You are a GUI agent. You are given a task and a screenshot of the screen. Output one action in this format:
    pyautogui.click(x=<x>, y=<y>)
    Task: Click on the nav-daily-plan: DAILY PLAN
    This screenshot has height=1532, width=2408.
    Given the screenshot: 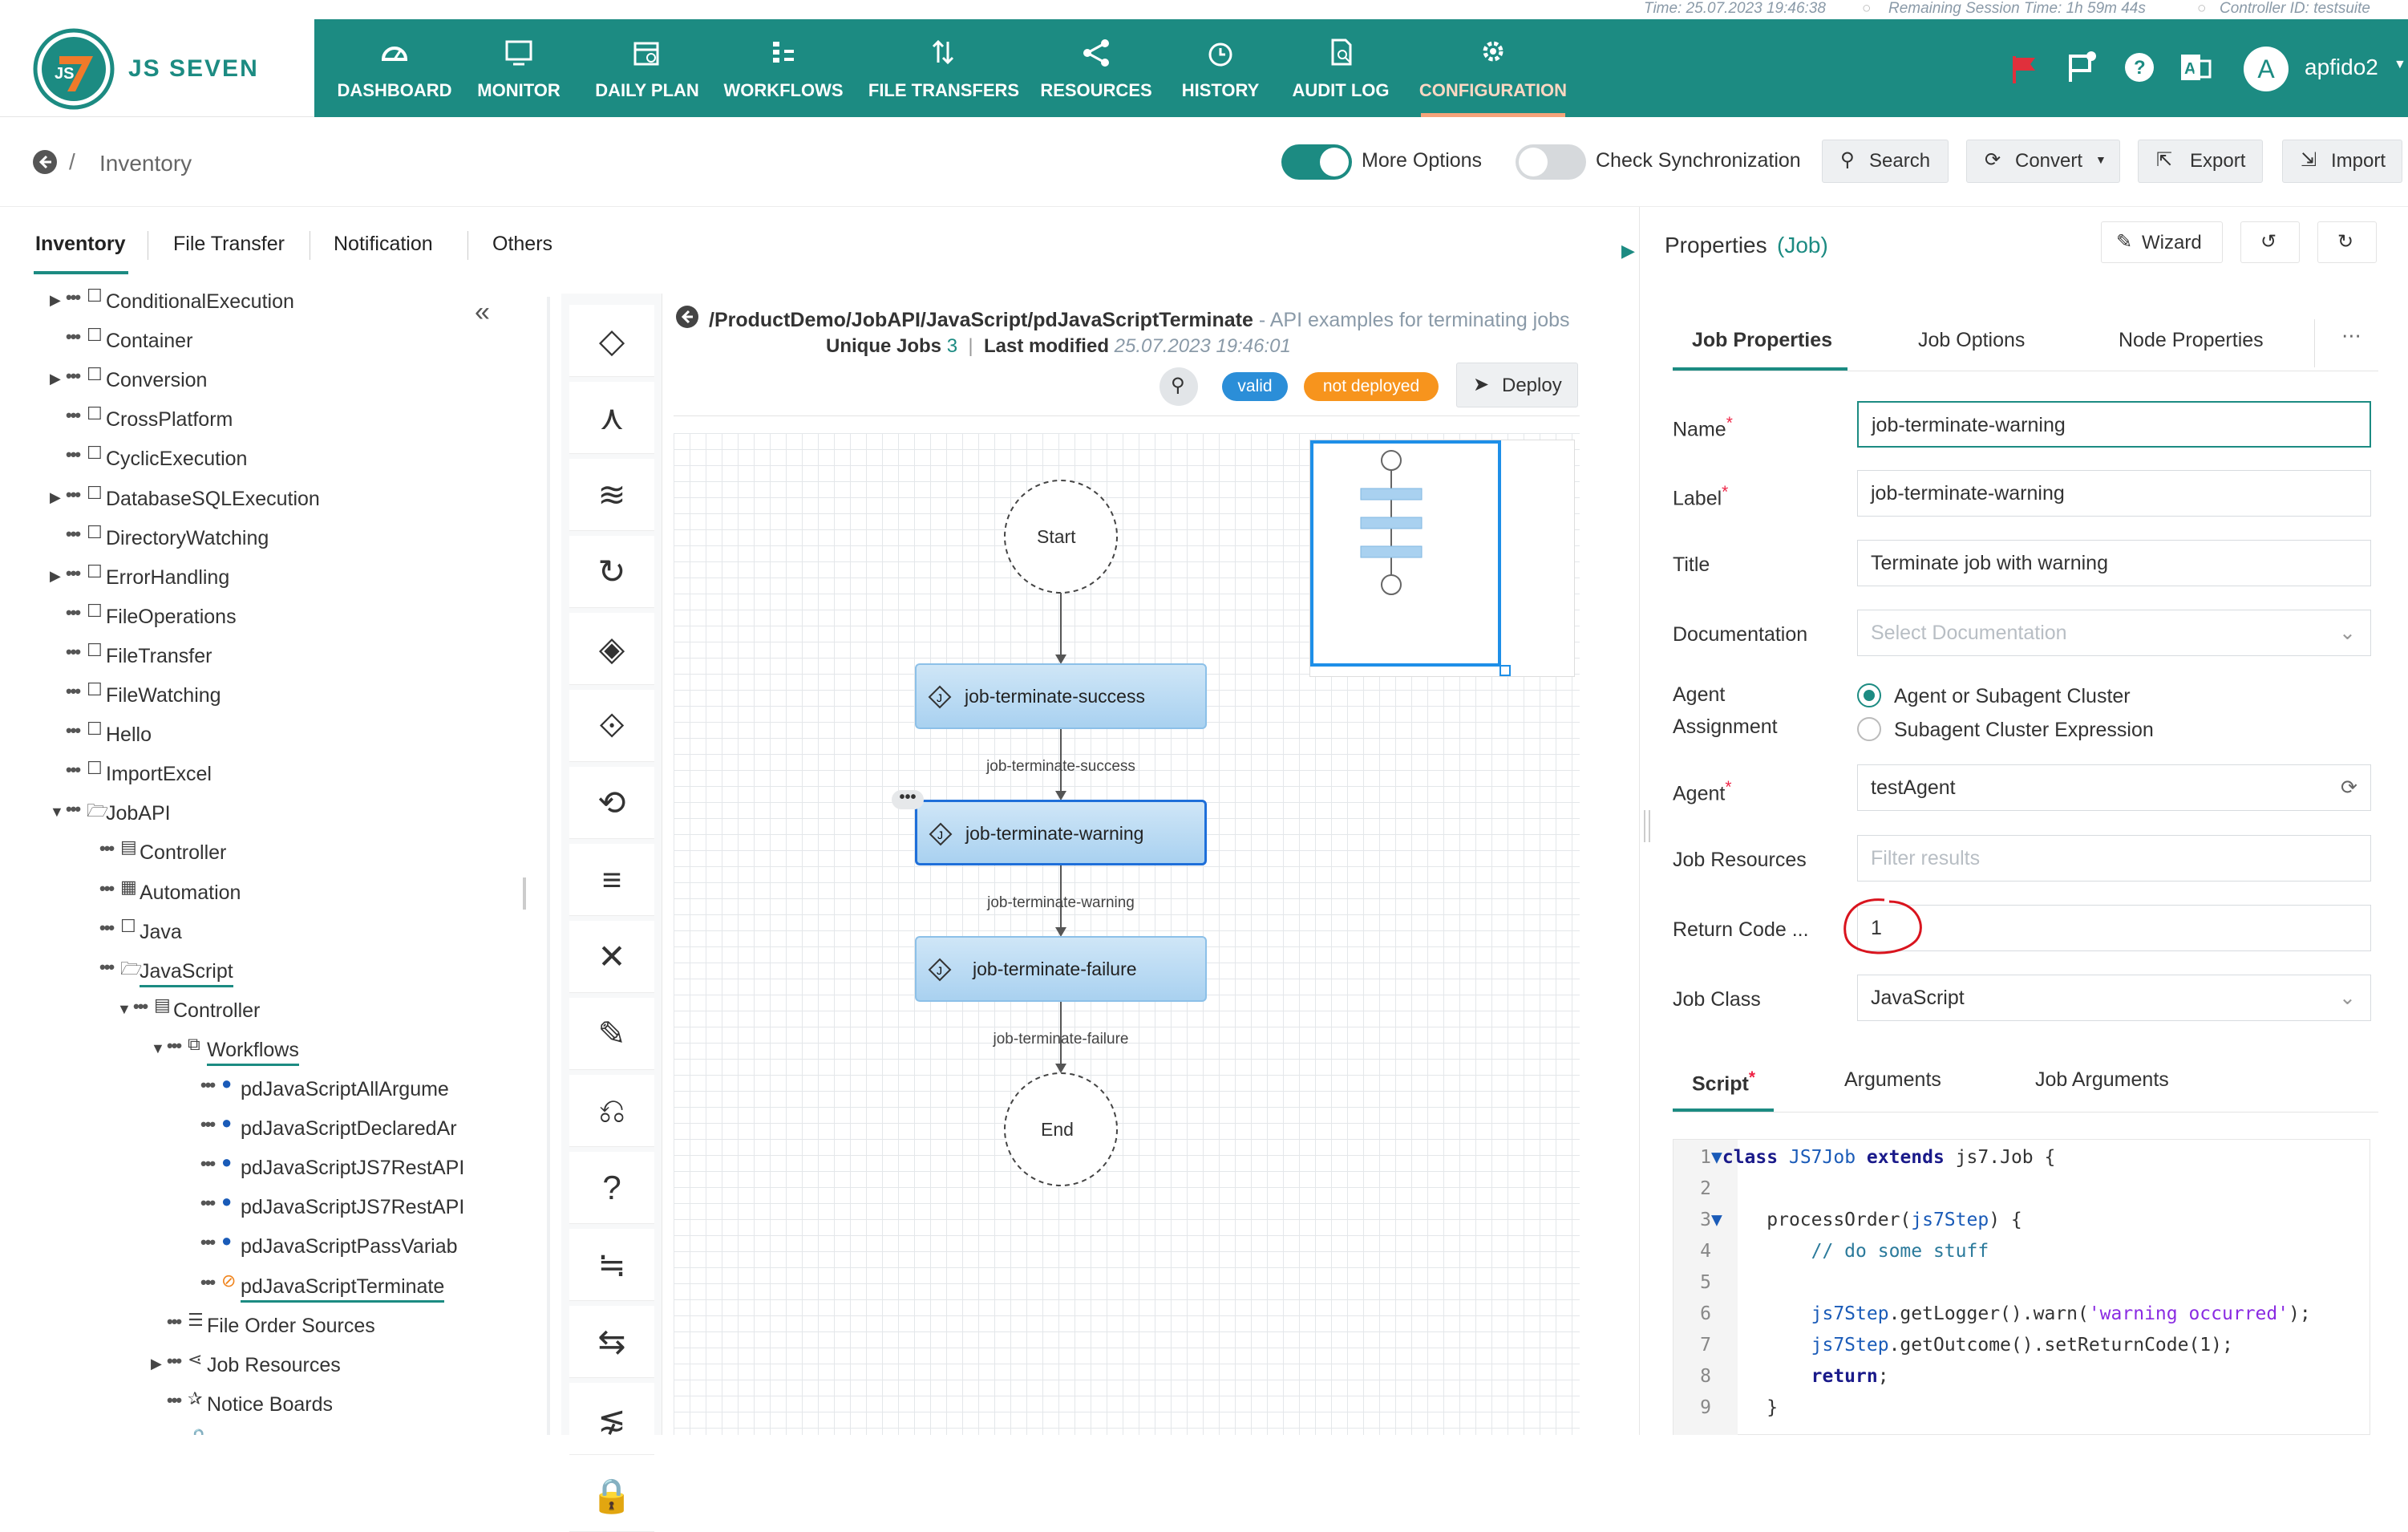 What is the action you would take?
    pyautogui.click(x=647, y=68)
    